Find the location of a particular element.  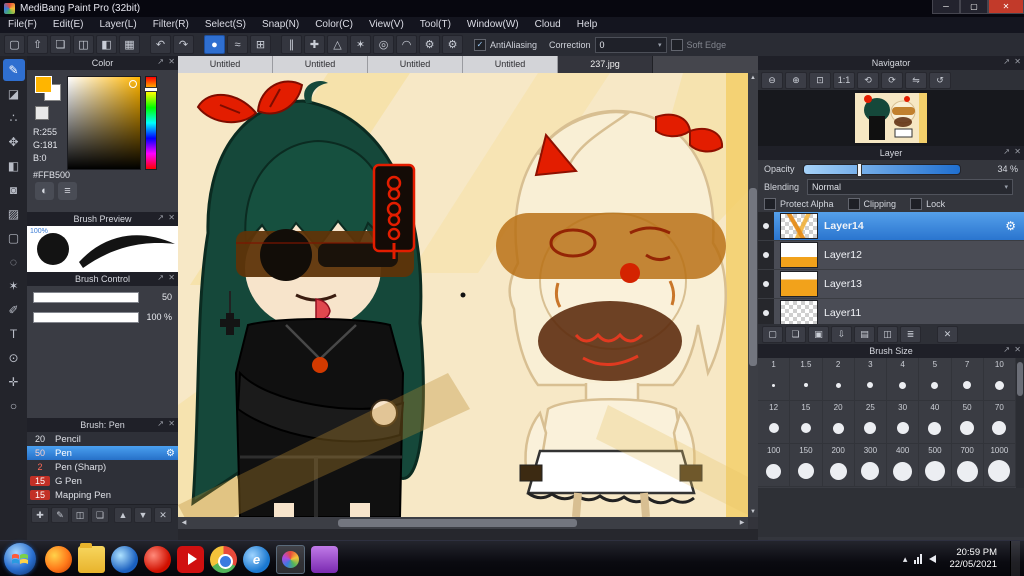

minimize-button: ─ is located at coordinates (946, 7).